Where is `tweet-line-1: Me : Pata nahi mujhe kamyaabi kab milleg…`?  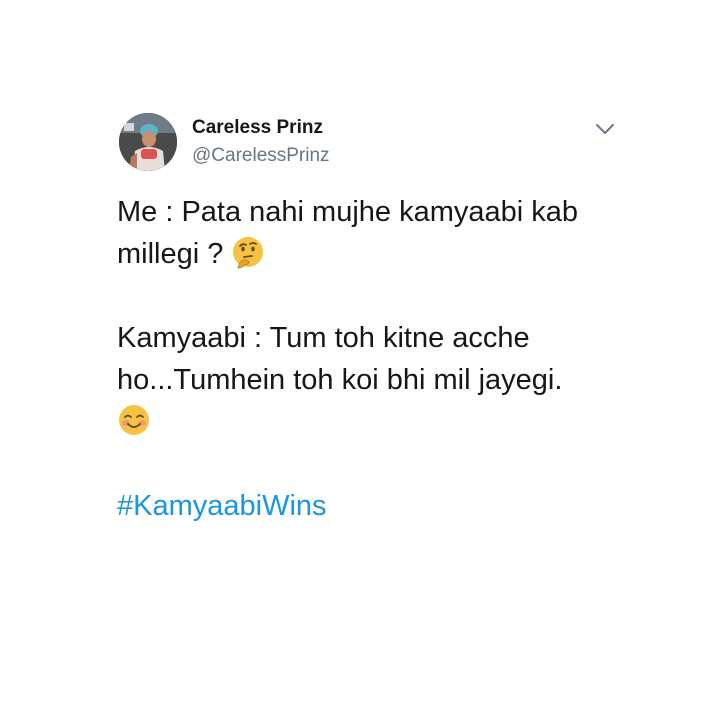
tweet-line-1: Me : Pata nahi mujhe kamyaabi kab milleg… is located at coordinates (348, 233).